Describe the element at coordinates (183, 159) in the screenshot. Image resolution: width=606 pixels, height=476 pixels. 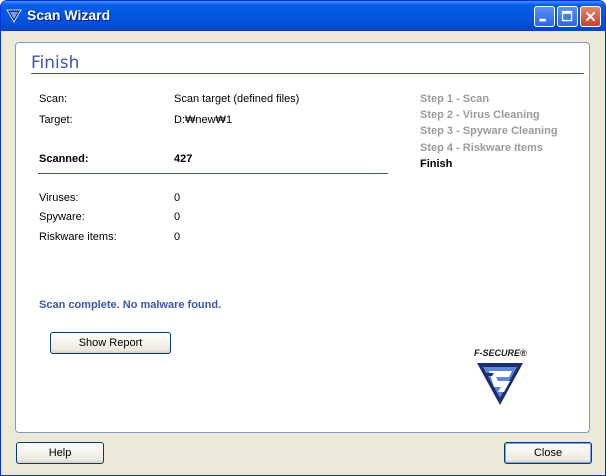
I see `scanned-value: 427` at that location.